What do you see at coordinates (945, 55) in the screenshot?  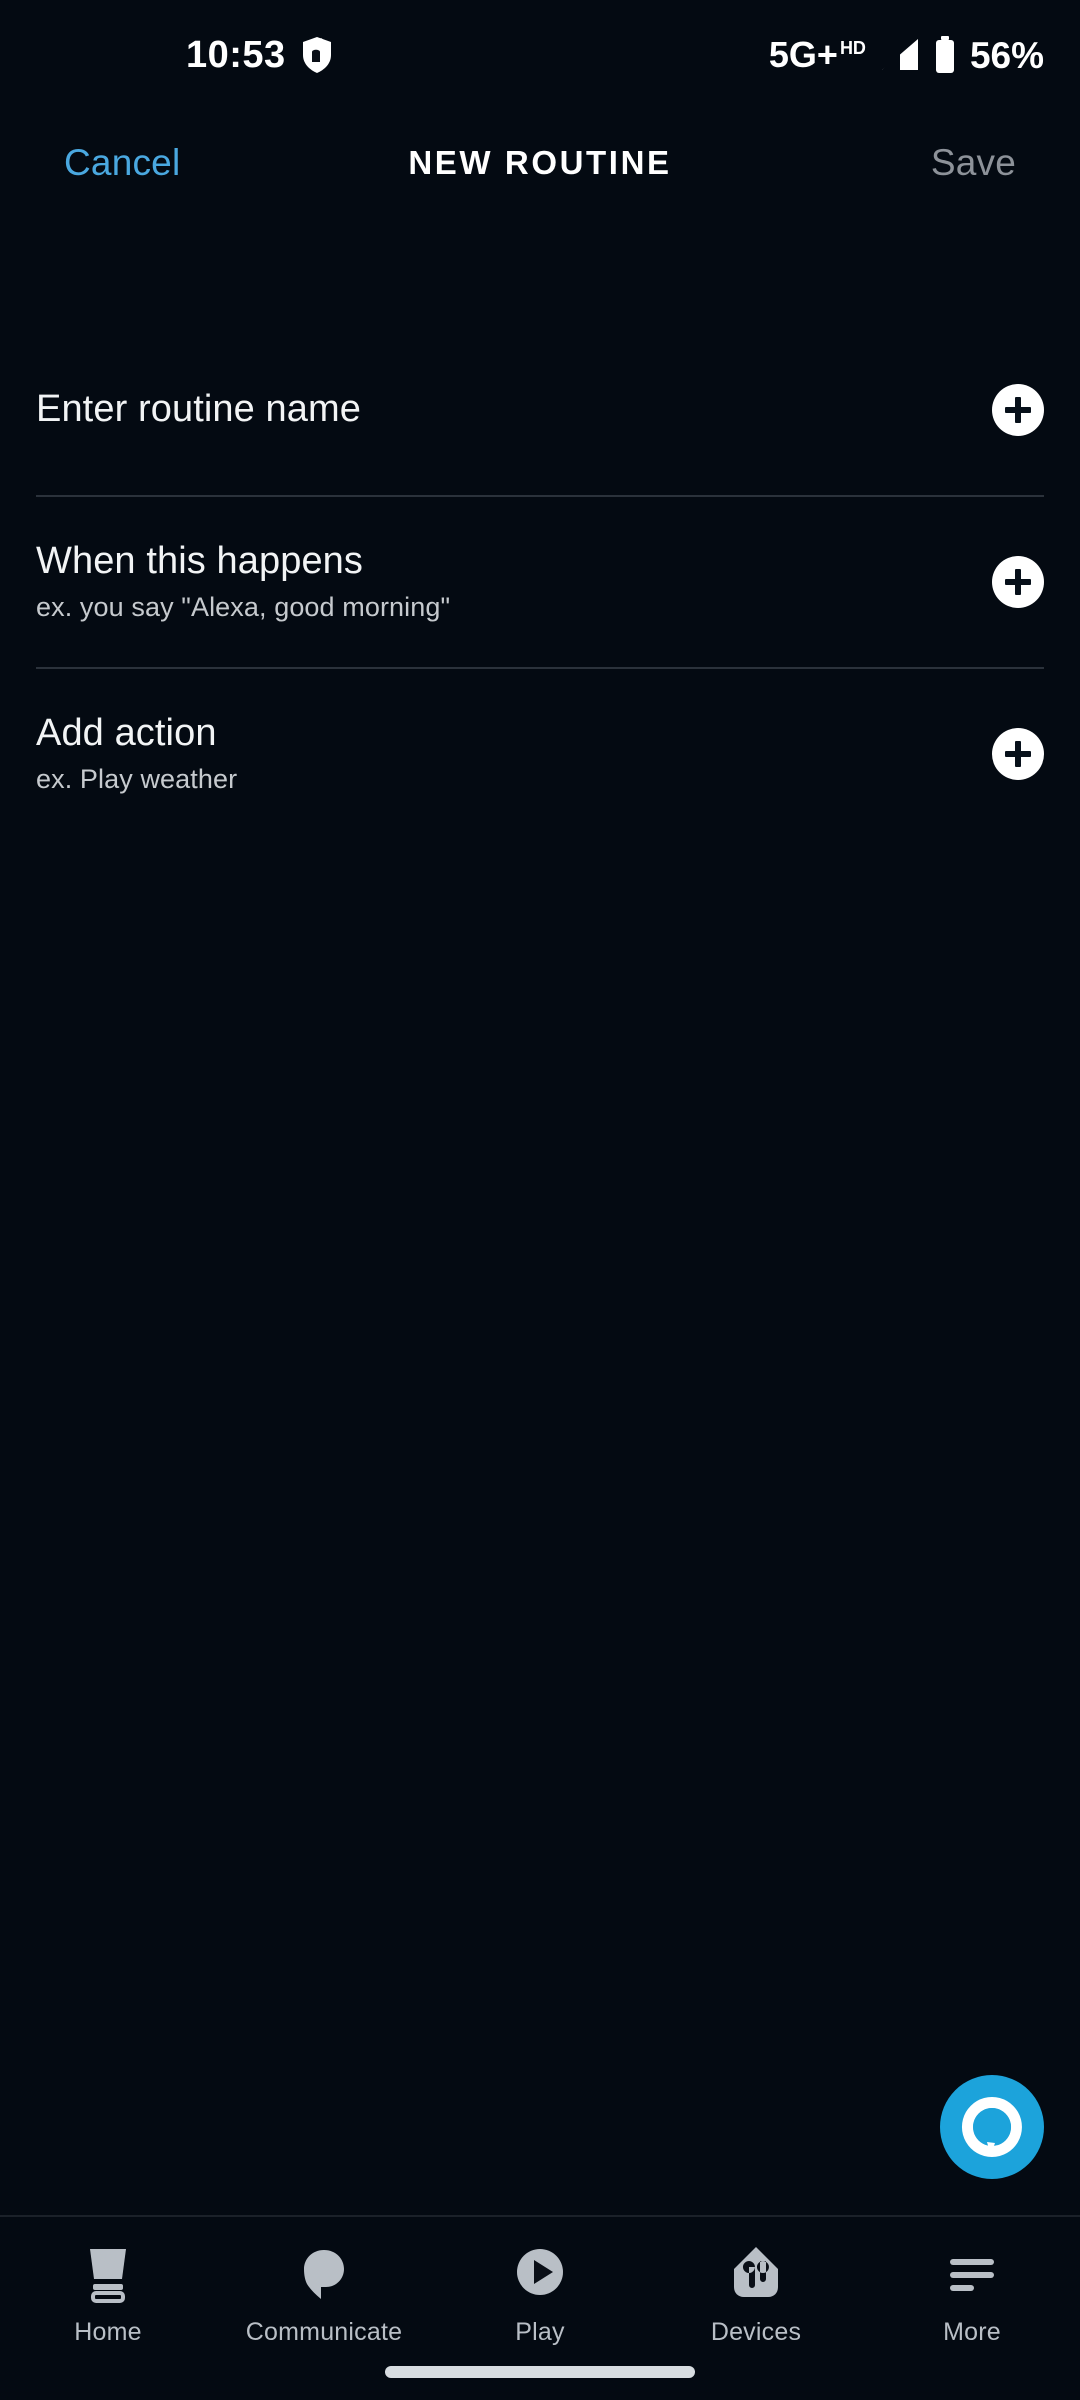 I see `battery-icon` at bounding box center [945, 55].